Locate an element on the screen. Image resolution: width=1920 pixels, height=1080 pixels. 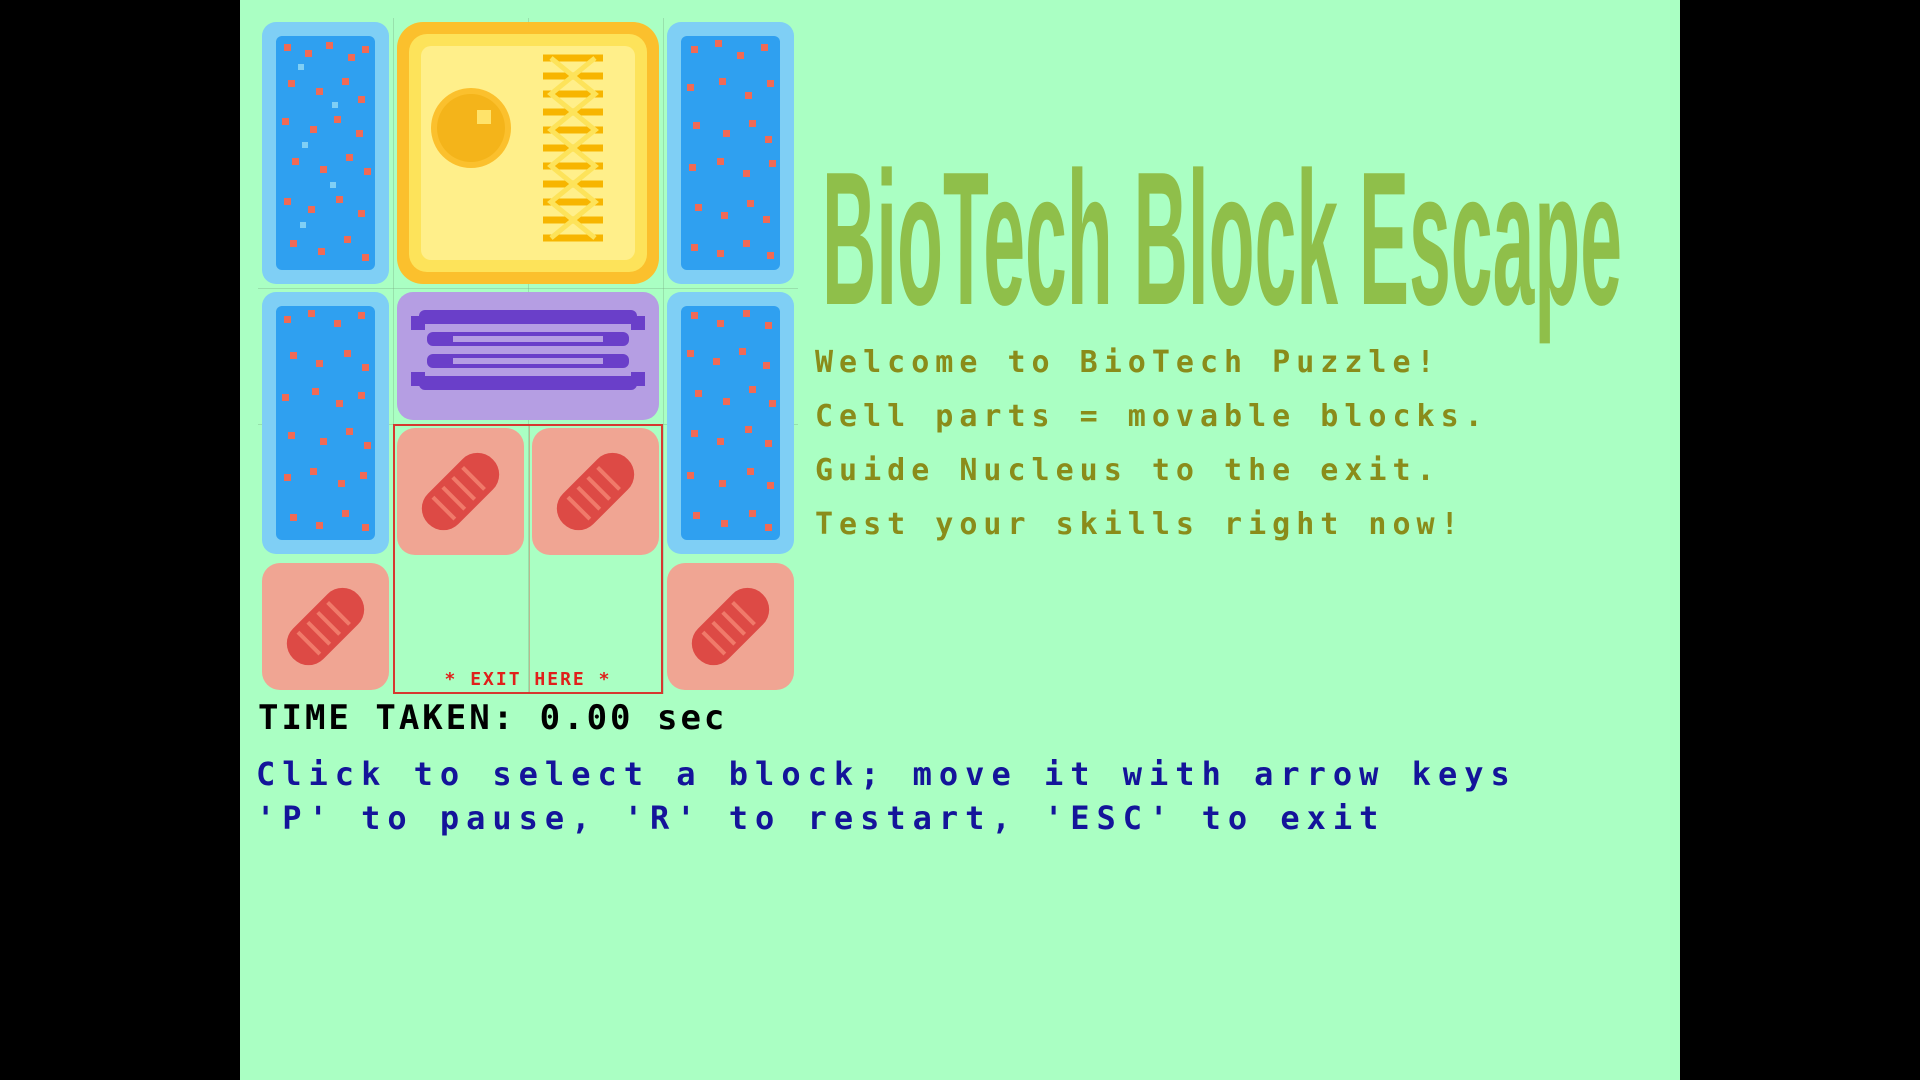
intro-line: Cell parts = movable blocks. is located at coordinates (1152, 416).